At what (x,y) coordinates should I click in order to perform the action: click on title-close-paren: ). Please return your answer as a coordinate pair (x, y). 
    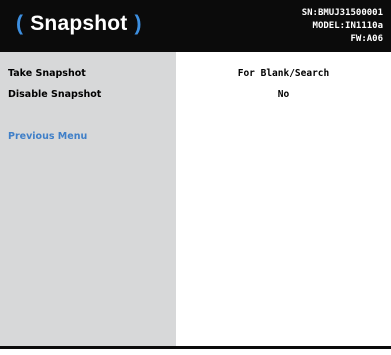
    Looking at the image, I should click on (138, 23).